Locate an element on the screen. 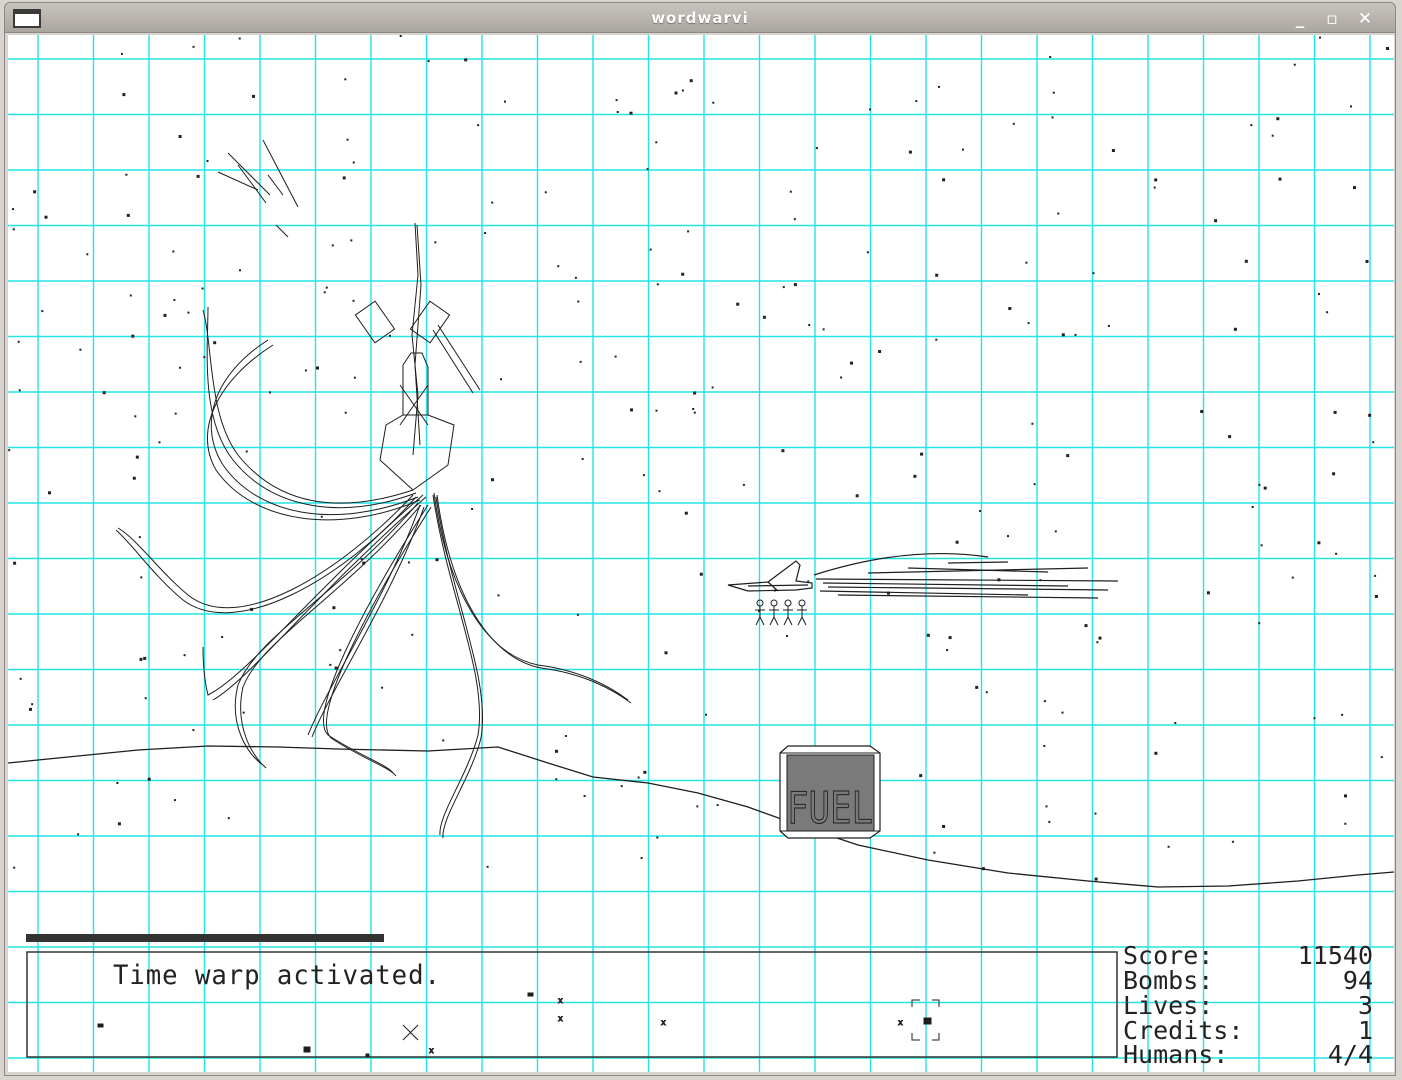  explosion-debris is located at coordinates (258, 188).